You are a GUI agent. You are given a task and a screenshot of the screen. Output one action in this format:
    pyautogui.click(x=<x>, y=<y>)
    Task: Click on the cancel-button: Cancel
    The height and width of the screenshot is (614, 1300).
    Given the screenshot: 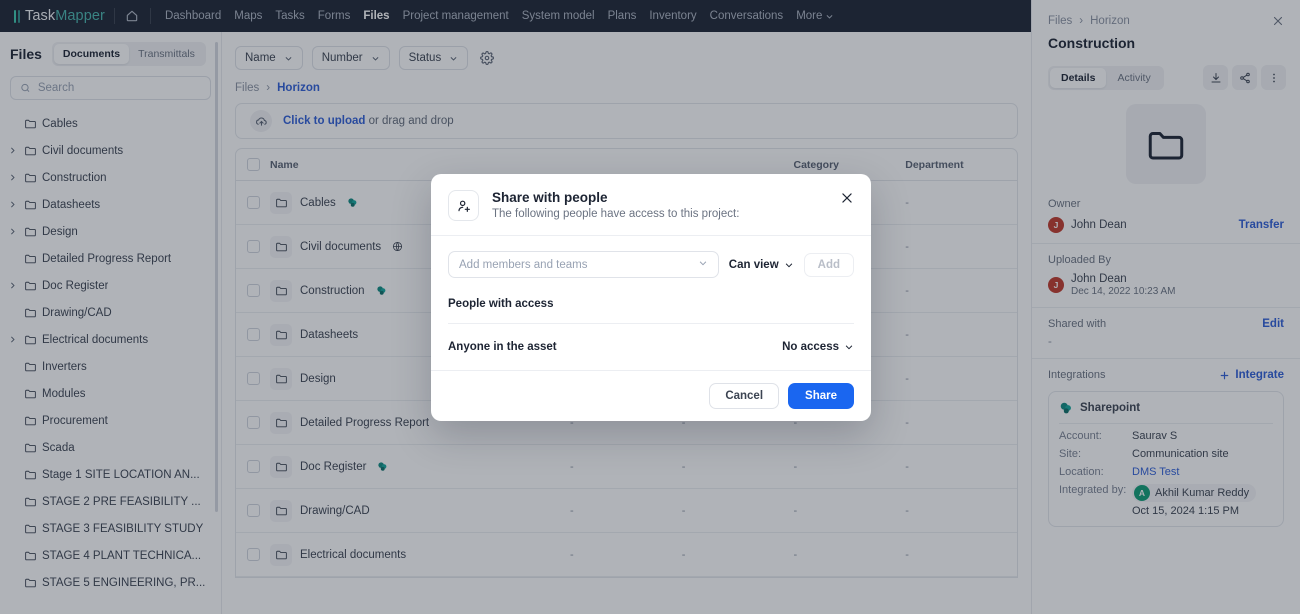 What is the action you would take?
    pyautogui.click(x=744, y=396)
    